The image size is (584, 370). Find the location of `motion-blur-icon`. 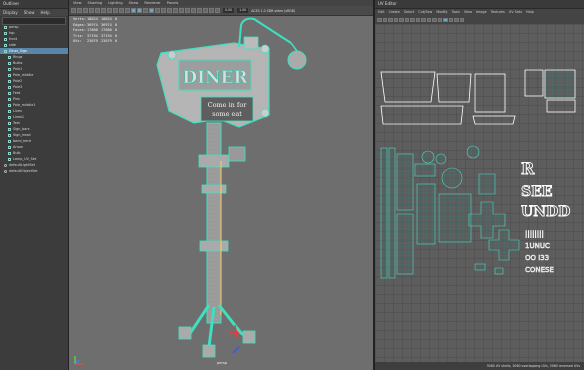

motion-blur-icon is located at coordinates (181, 10).